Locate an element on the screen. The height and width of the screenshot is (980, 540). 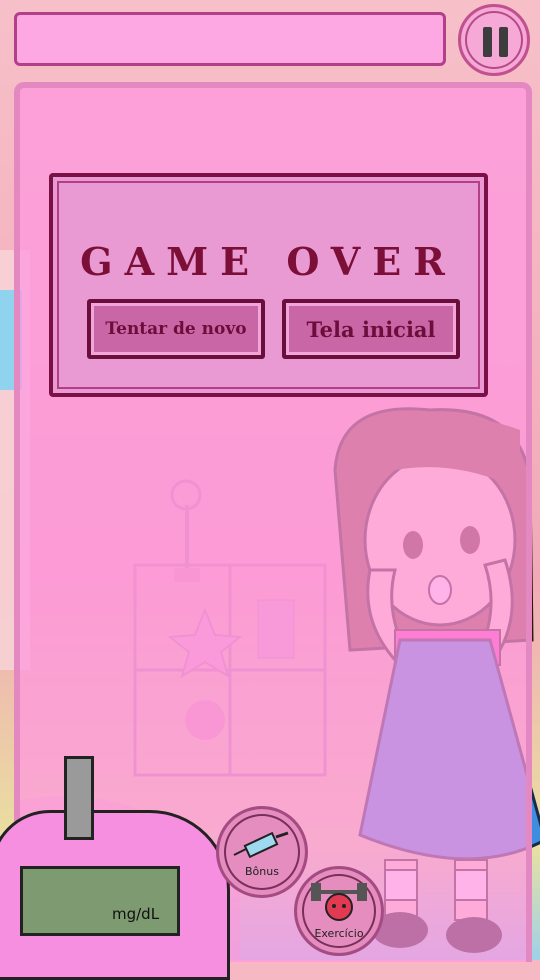
pause-button is located at coordinates (494, 40).